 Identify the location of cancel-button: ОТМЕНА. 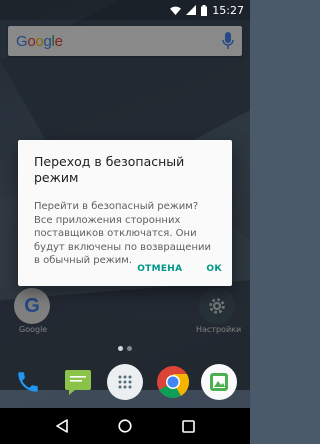
(159, 269).